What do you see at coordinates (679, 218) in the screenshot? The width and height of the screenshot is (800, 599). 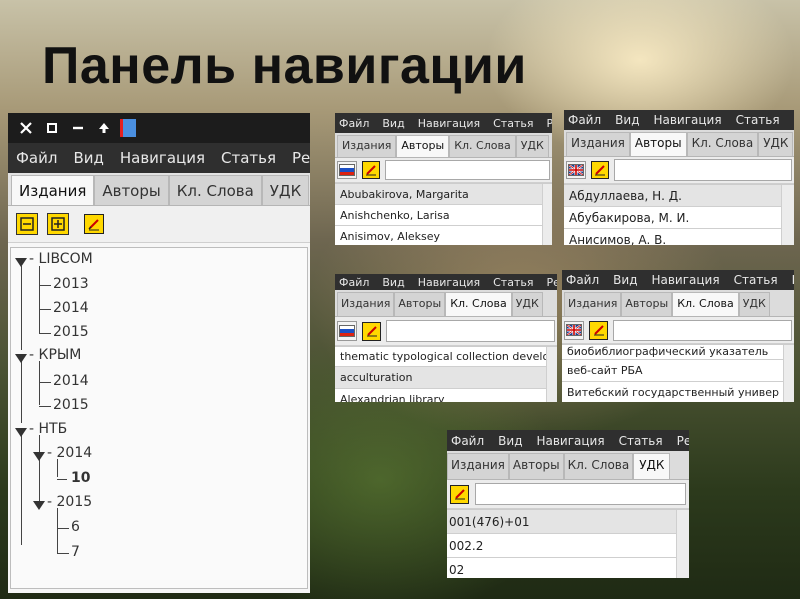 I see `list-item: Абубакирова, М. И.` at bounding box center [679, 218].